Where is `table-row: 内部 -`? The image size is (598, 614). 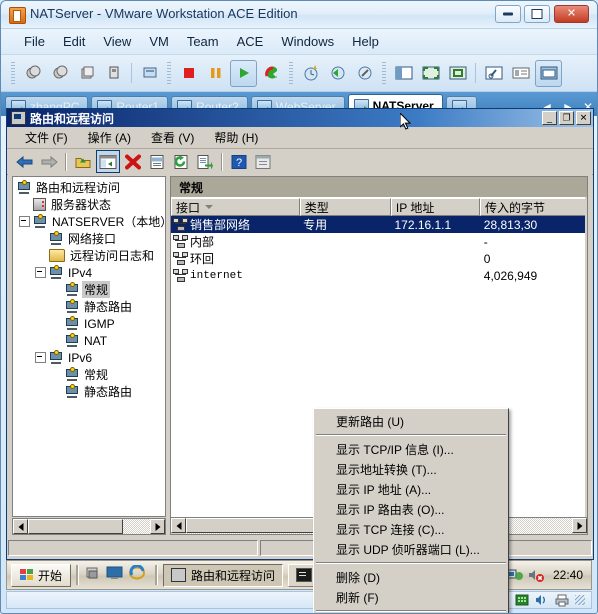
table-row: 内部 - is located at coordinates (379, 241).